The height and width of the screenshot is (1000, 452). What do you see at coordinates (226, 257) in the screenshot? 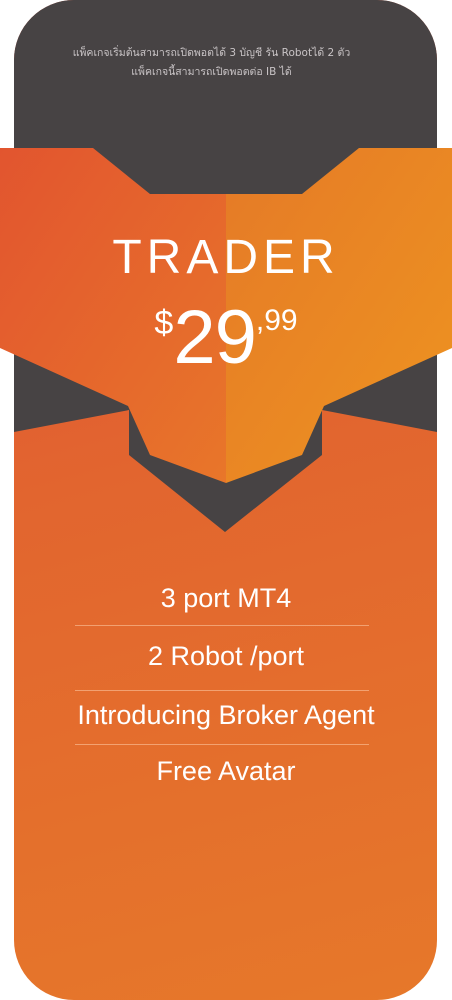
I see `tier-name: TRADER` at bounding box center [226, 257].